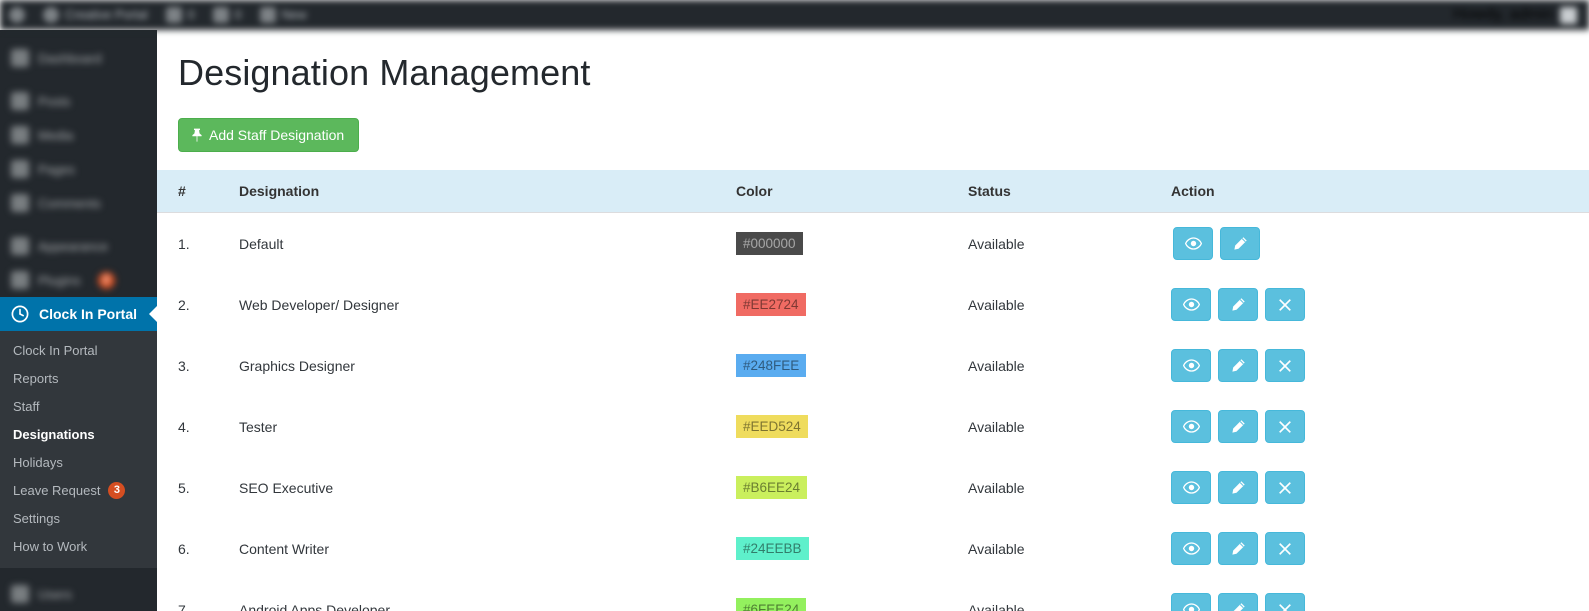 The height and width of the screenshot is (611, 1589). Describe the element at coordinates (78, 203) in the screenshot. I see `sidebar-item-comments: Comments` at that location.